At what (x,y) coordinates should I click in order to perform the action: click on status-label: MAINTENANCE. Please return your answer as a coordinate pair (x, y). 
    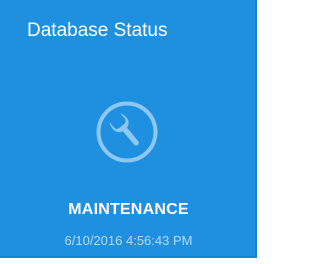
    Looking at the image, I should click on (128, 209).